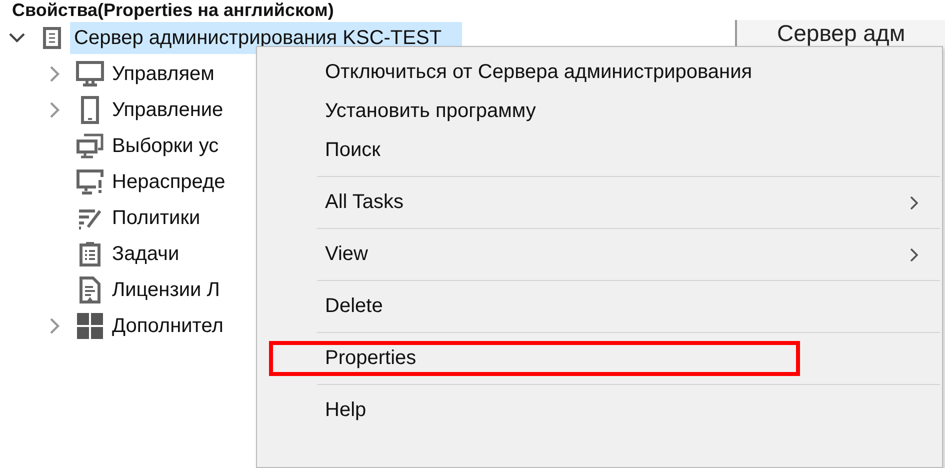 This screenshot has height=468, width=945. What do you see at coordinates (599, 111) in the screenshot?
I see `menu-item: Установить программу` at bounding box center [599, 111].